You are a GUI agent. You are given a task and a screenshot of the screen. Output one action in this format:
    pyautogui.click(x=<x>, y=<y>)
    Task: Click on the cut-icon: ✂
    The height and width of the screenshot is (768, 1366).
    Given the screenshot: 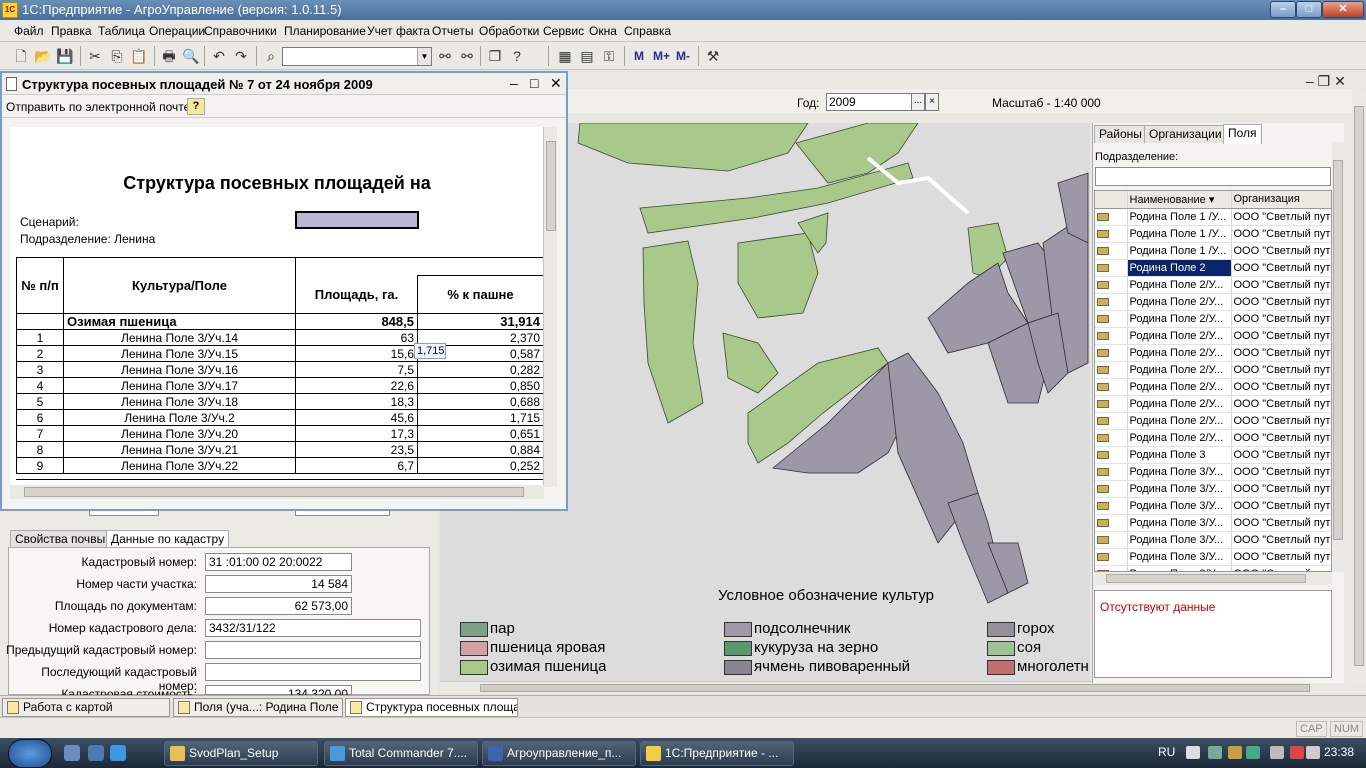 What is the action you would take?
    pyautogui.click(x=95, y=56)
    